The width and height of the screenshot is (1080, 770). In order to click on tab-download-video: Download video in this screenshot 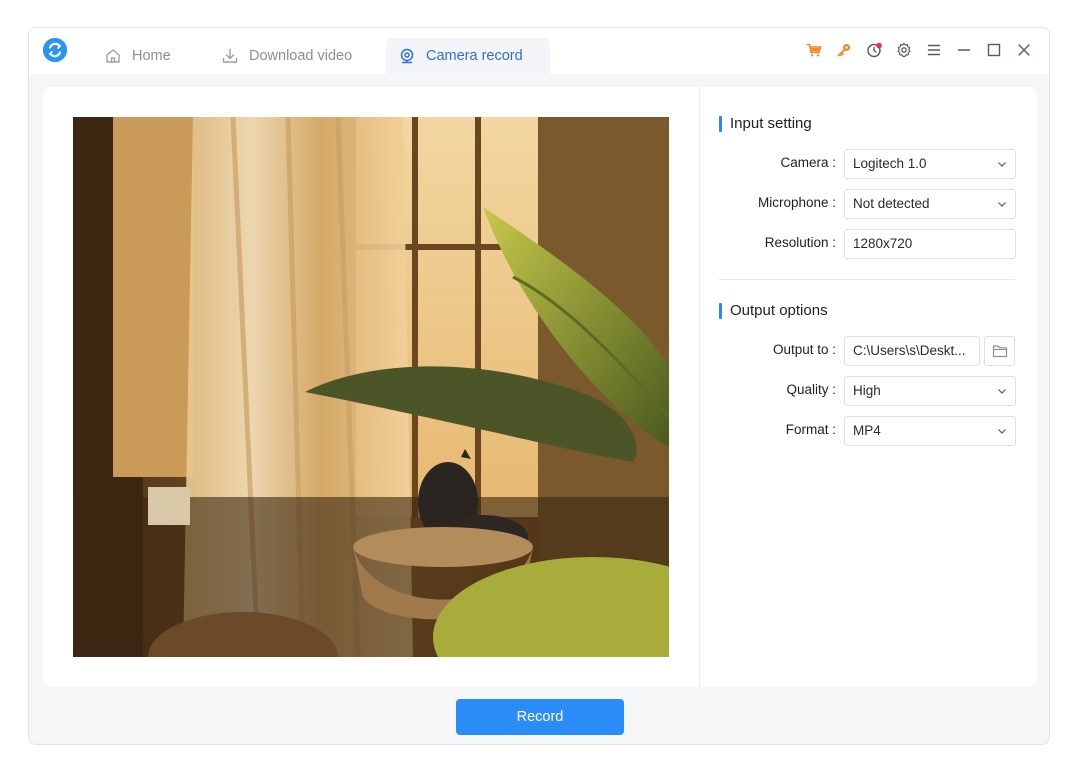, I will do `click(309, 56)`.